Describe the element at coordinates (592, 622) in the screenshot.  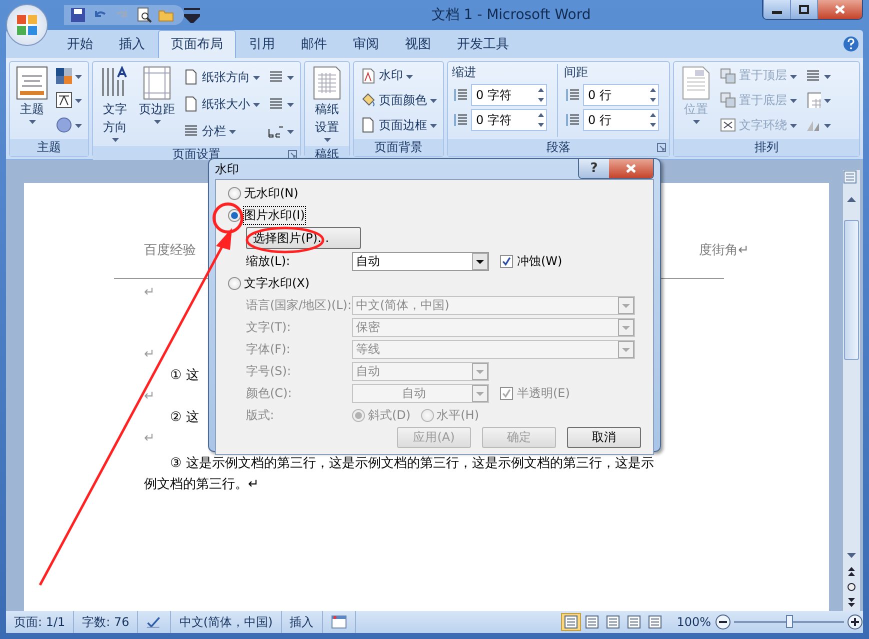
I see `reading-layout-icon` at that location.